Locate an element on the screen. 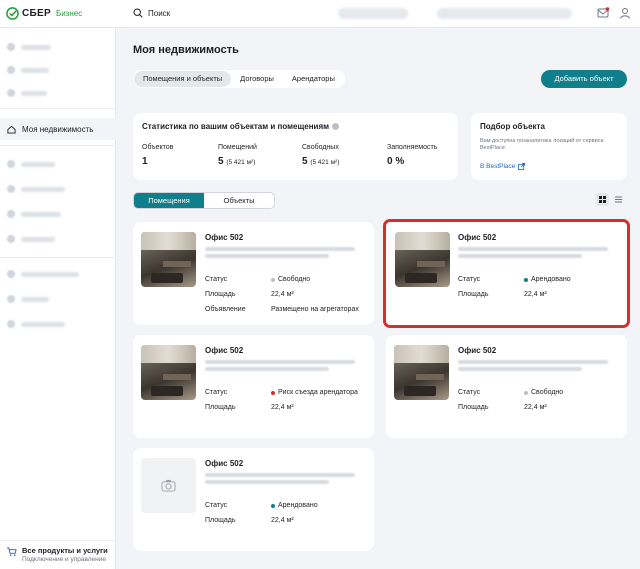  stat-free: Свободных 5 (5 421 м²) is located at coordinates (320, 155).